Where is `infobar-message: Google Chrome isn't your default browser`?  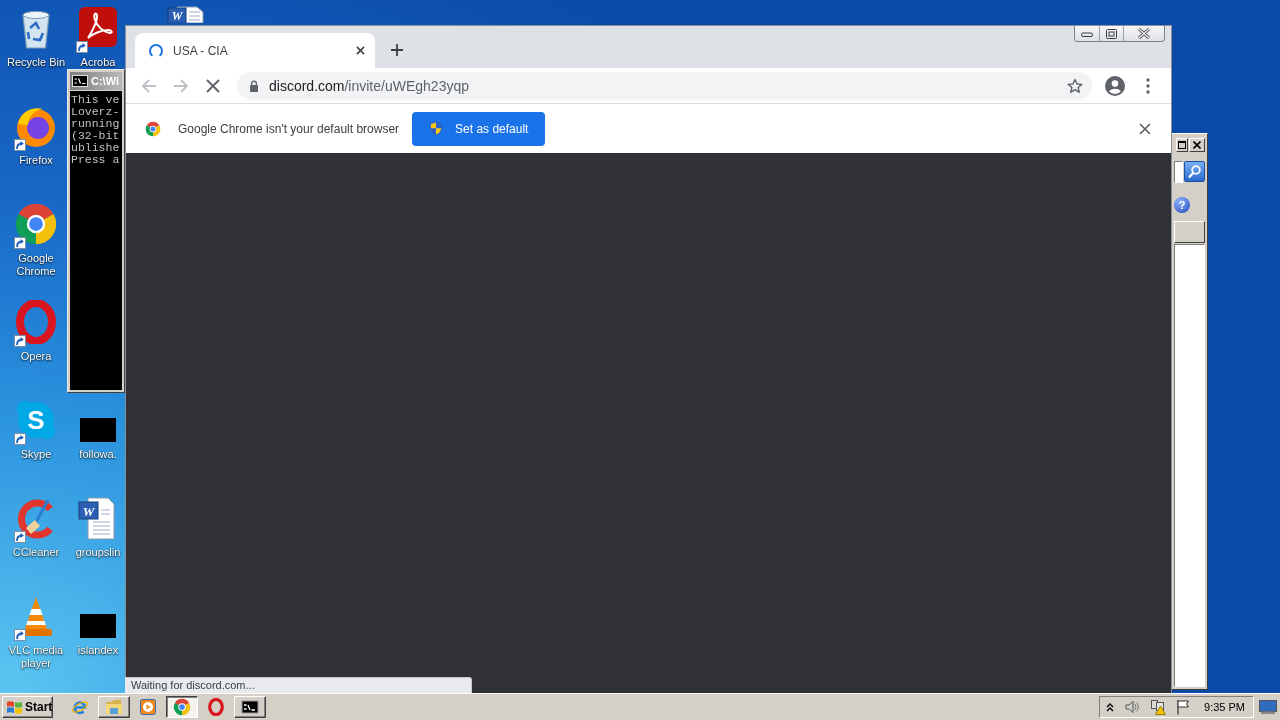 infobar-message: Google Chrome isn't your default browser is located at coordinates (289, 128).